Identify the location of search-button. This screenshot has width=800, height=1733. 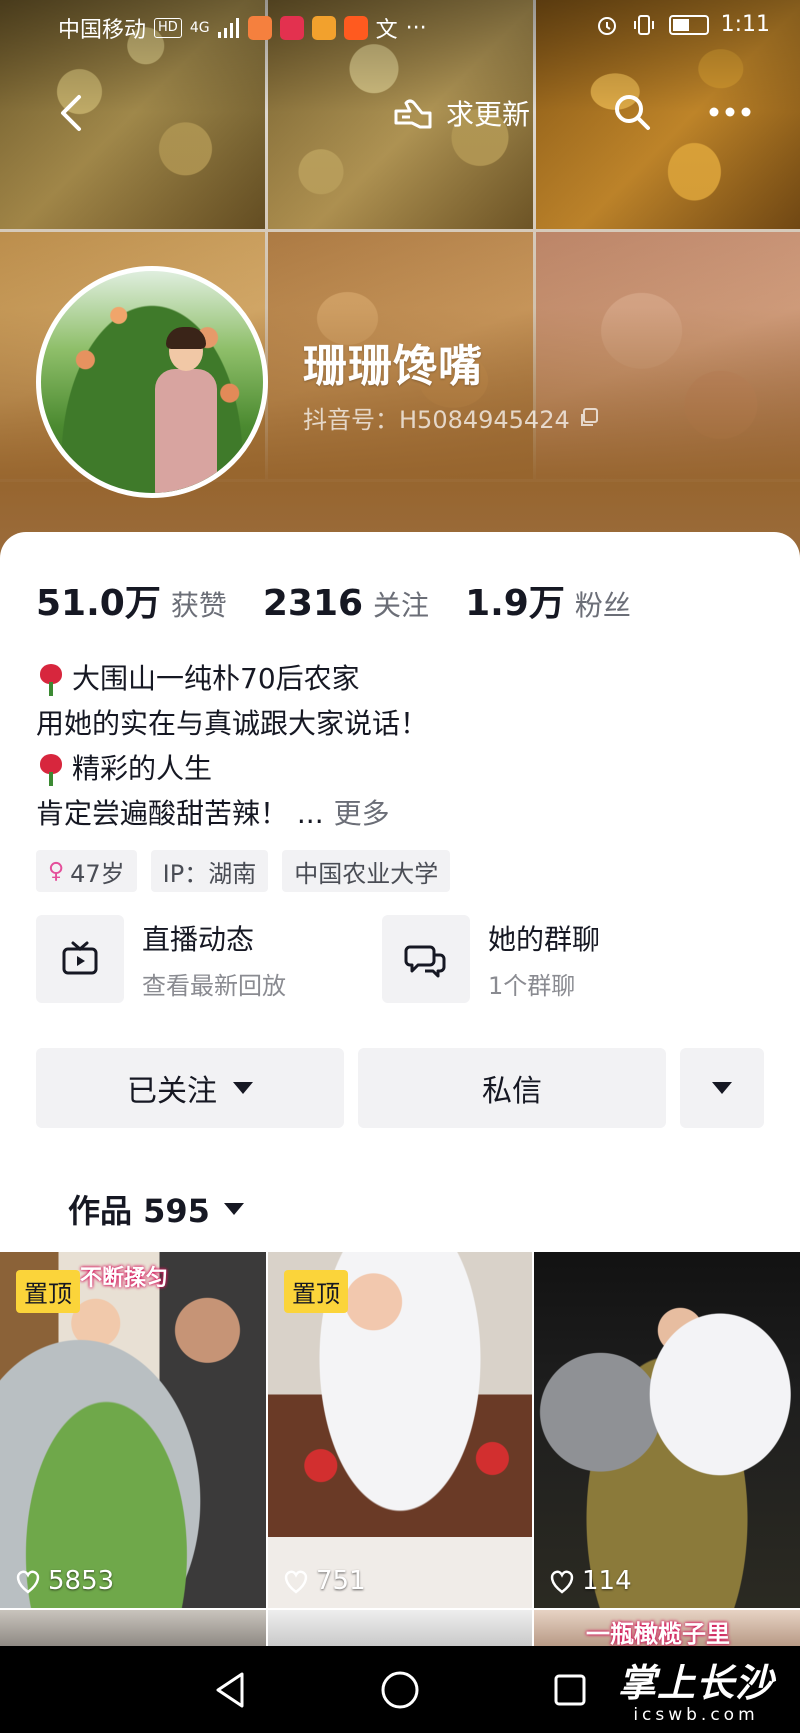
(632, 112).